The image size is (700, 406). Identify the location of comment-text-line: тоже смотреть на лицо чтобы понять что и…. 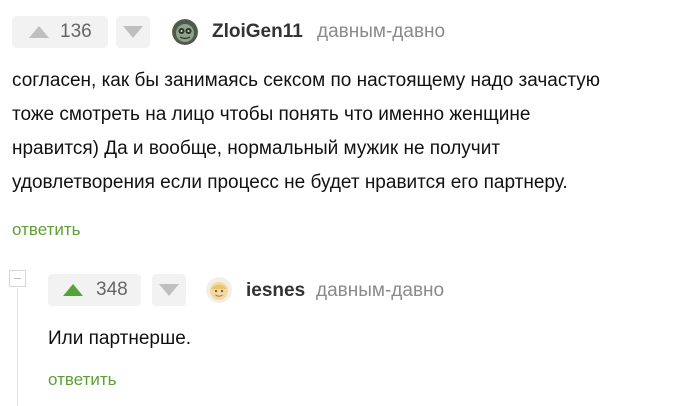
(271, 114).